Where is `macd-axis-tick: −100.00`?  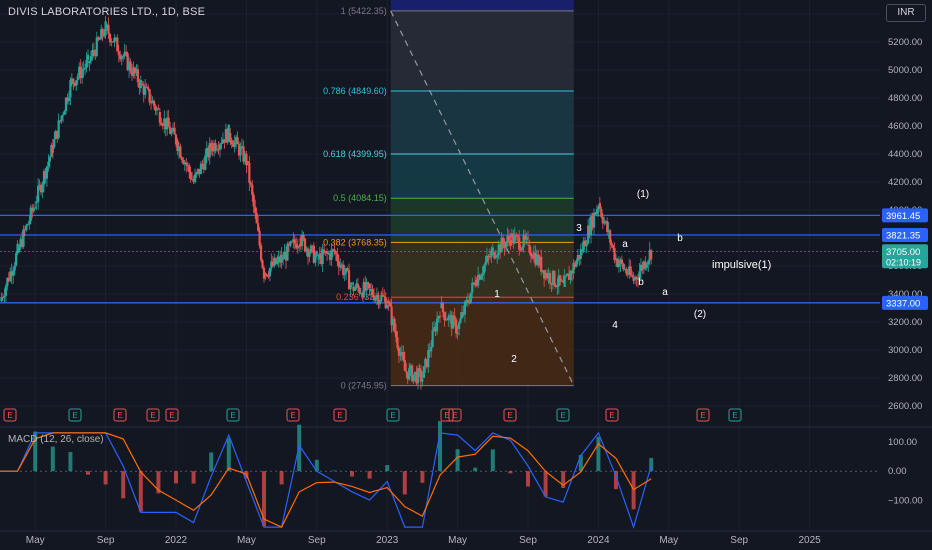 macd-axis-tick: −100.00 is located at coordinates (905, 501).